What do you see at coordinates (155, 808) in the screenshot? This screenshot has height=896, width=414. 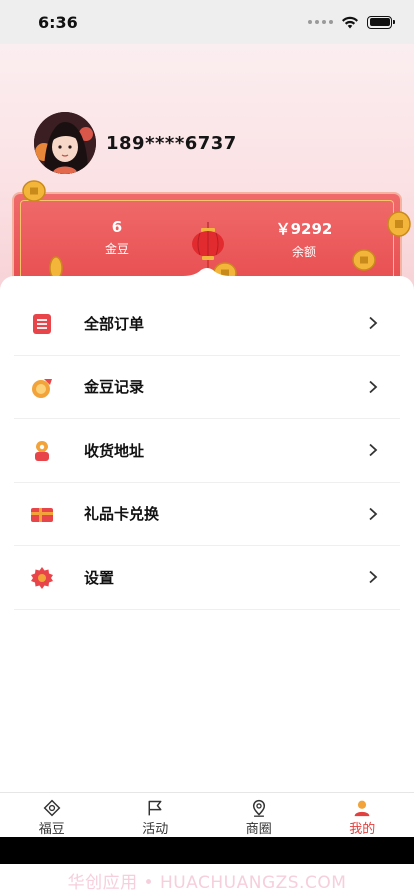 I see `flag-tab-icon` at bounding box center [155, 808].